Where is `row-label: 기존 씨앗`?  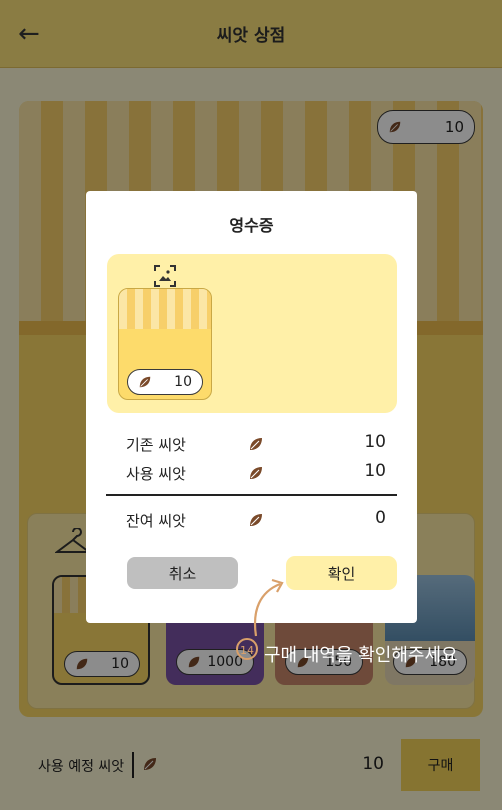
row-label: 기존 씨앗 is located at coordinates (156, 445).